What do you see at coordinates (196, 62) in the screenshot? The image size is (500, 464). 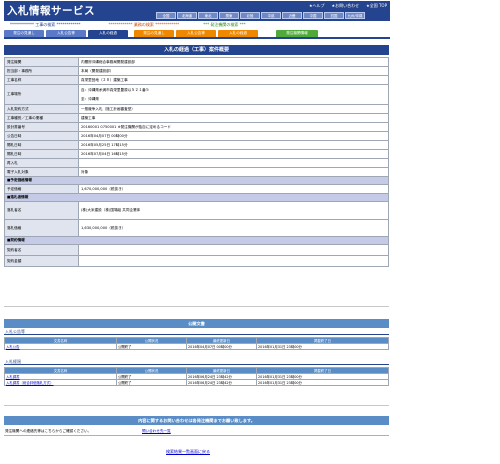 I see `detail-row: 発注機関 内閣府沖縄総合事務局開発建設部` at bounding box center [196, 62].